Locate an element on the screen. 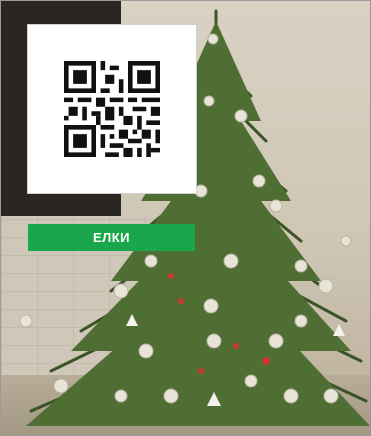 This screenshot has width=371, height=436. label-banner-text: ЕЛКИ is located at coordinates (111, 237).